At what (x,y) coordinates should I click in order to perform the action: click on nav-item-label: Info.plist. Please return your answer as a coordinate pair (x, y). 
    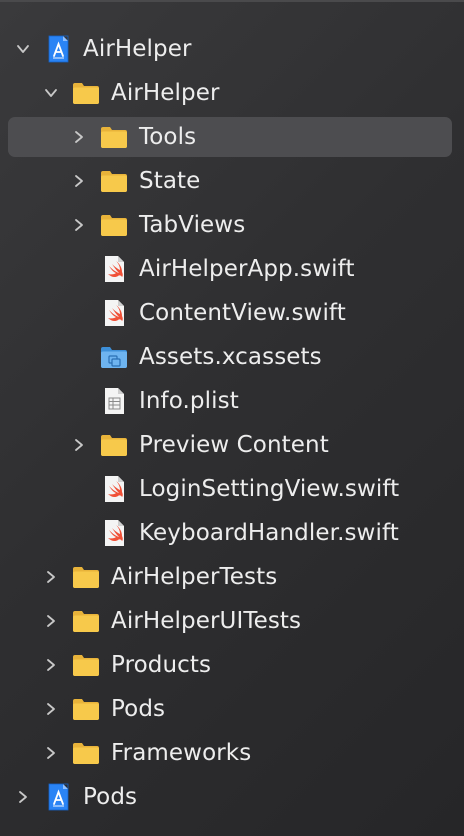
    Looking at the image, I should click on (189, 401).